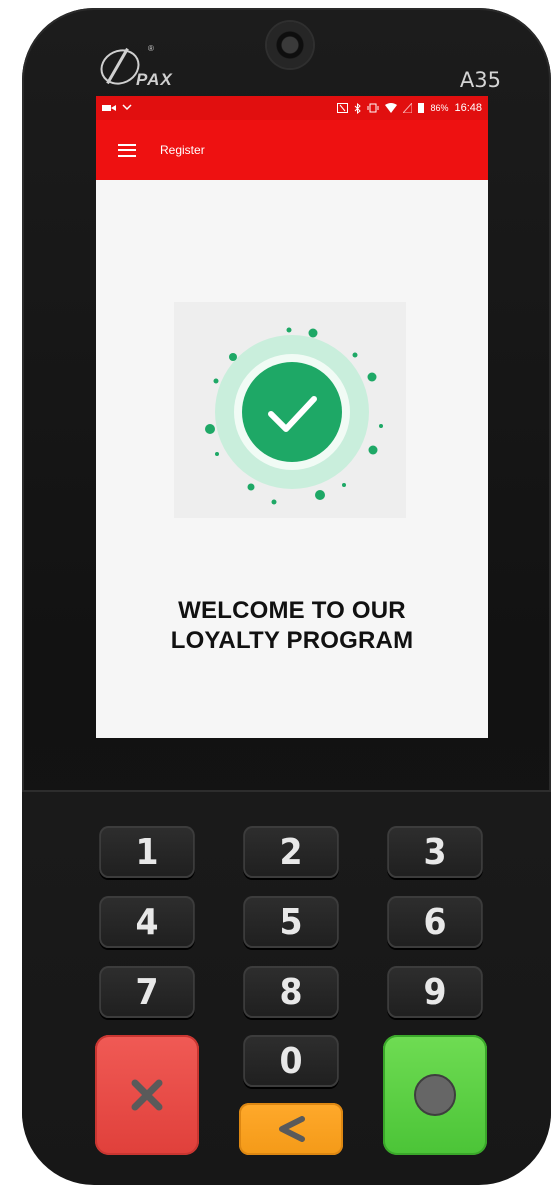 The height and width of the screenshot is (1190, 551). Describe the element at coordinates (291, 1061) in the screenshot. I see `key-0: 0` at that location.